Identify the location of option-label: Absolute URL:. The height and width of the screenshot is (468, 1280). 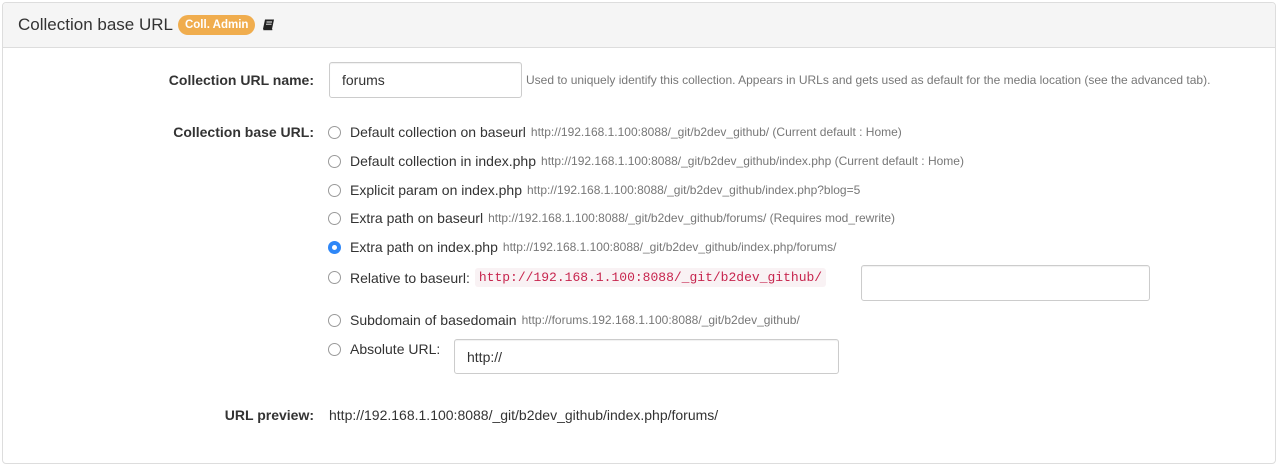
(395, 349).